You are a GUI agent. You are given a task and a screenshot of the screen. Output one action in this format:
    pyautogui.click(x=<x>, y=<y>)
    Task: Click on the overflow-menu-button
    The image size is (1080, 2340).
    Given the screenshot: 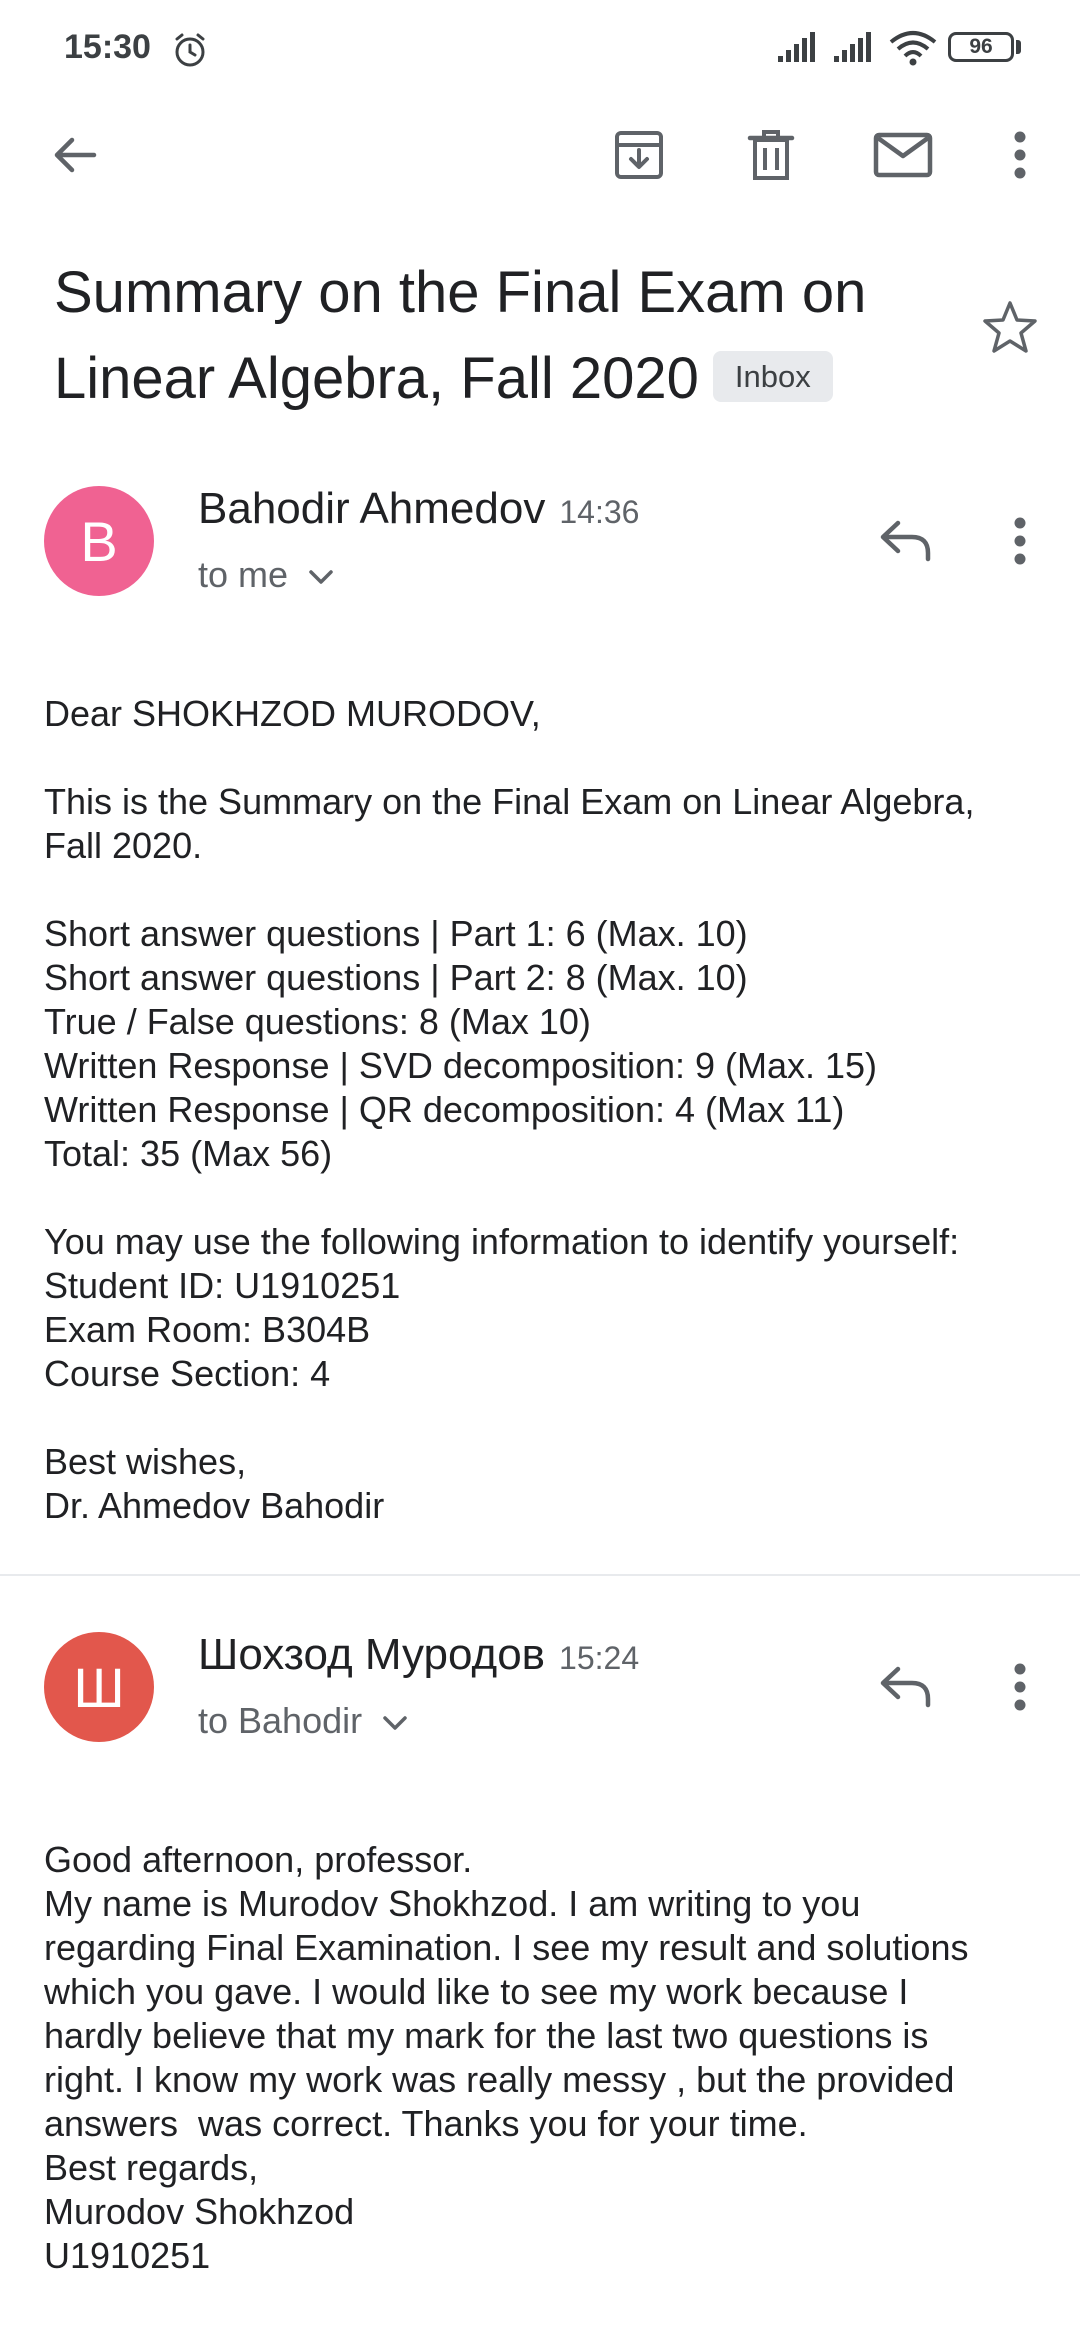 What is the action you would take?
    pyautogui.click(x=1020, y=155)
    